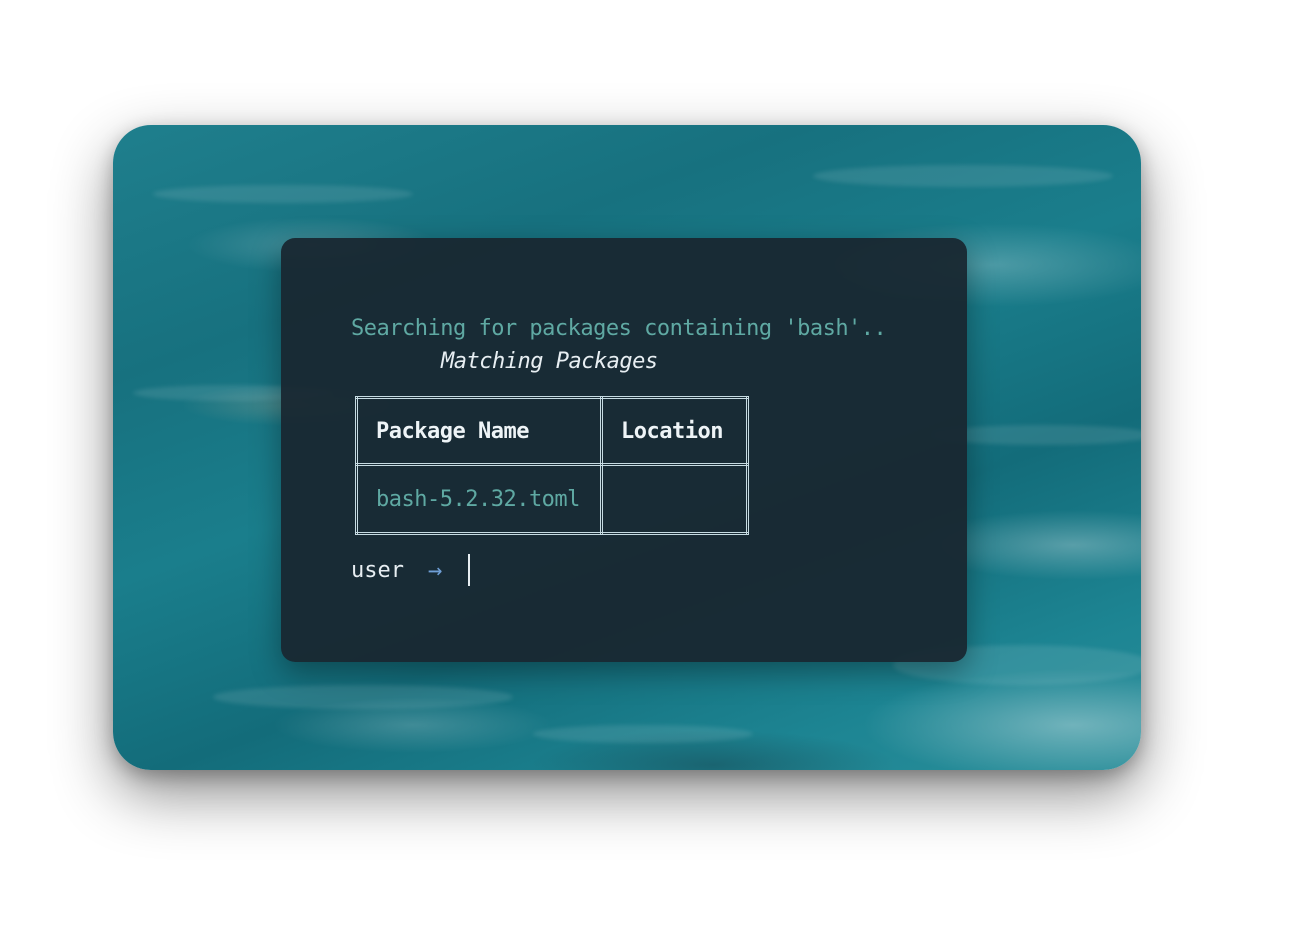 This screenshot has width=1316, height=934. Describe the element at coordinates (435, 570) in the screenshot. I see `prompt-arrow-icon: →` at that location.